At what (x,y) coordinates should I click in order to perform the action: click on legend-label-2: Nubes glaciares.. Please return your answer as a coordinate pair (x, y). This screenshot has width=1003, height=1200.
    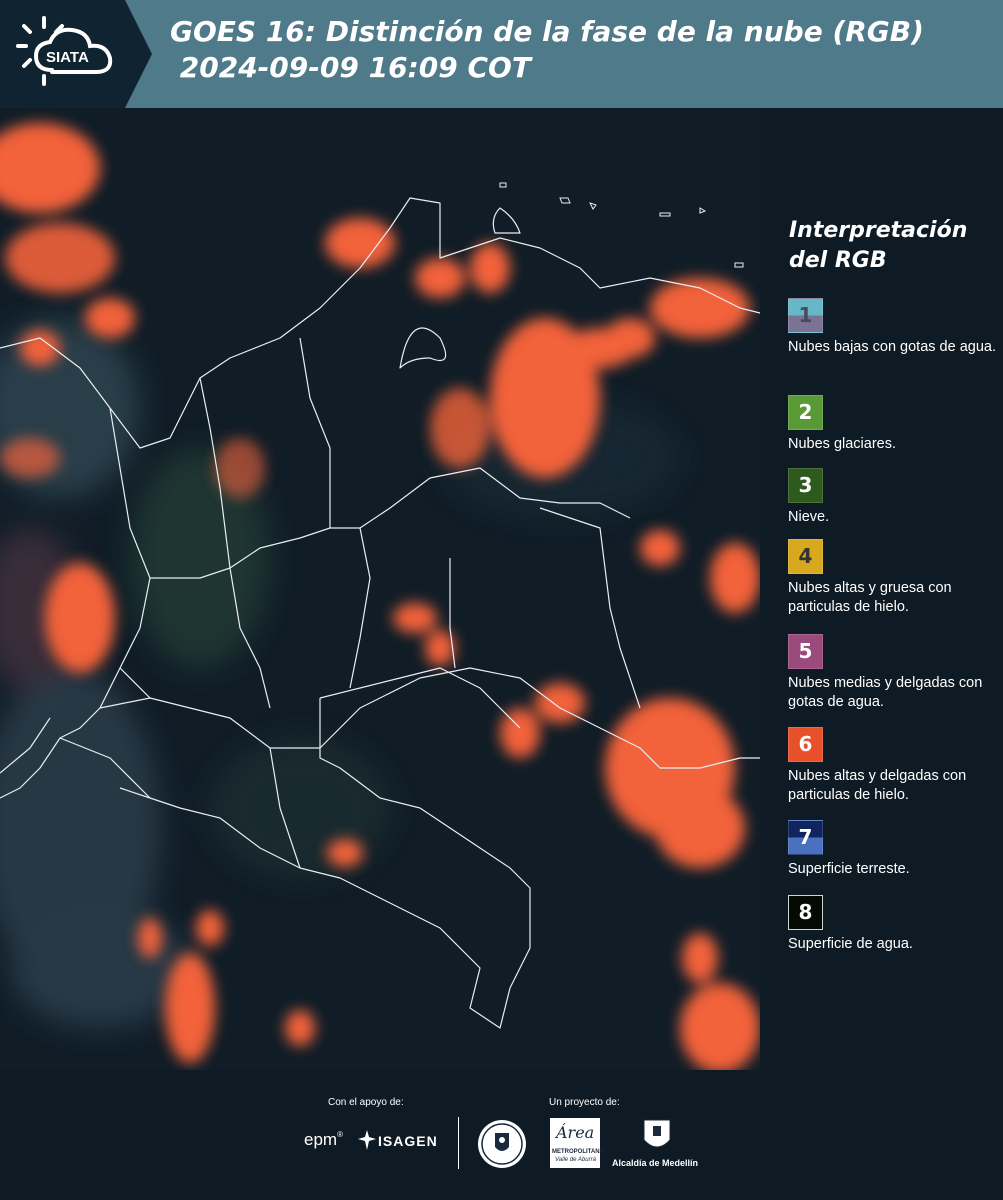
    Looking at the image, I should click on (842, 444).